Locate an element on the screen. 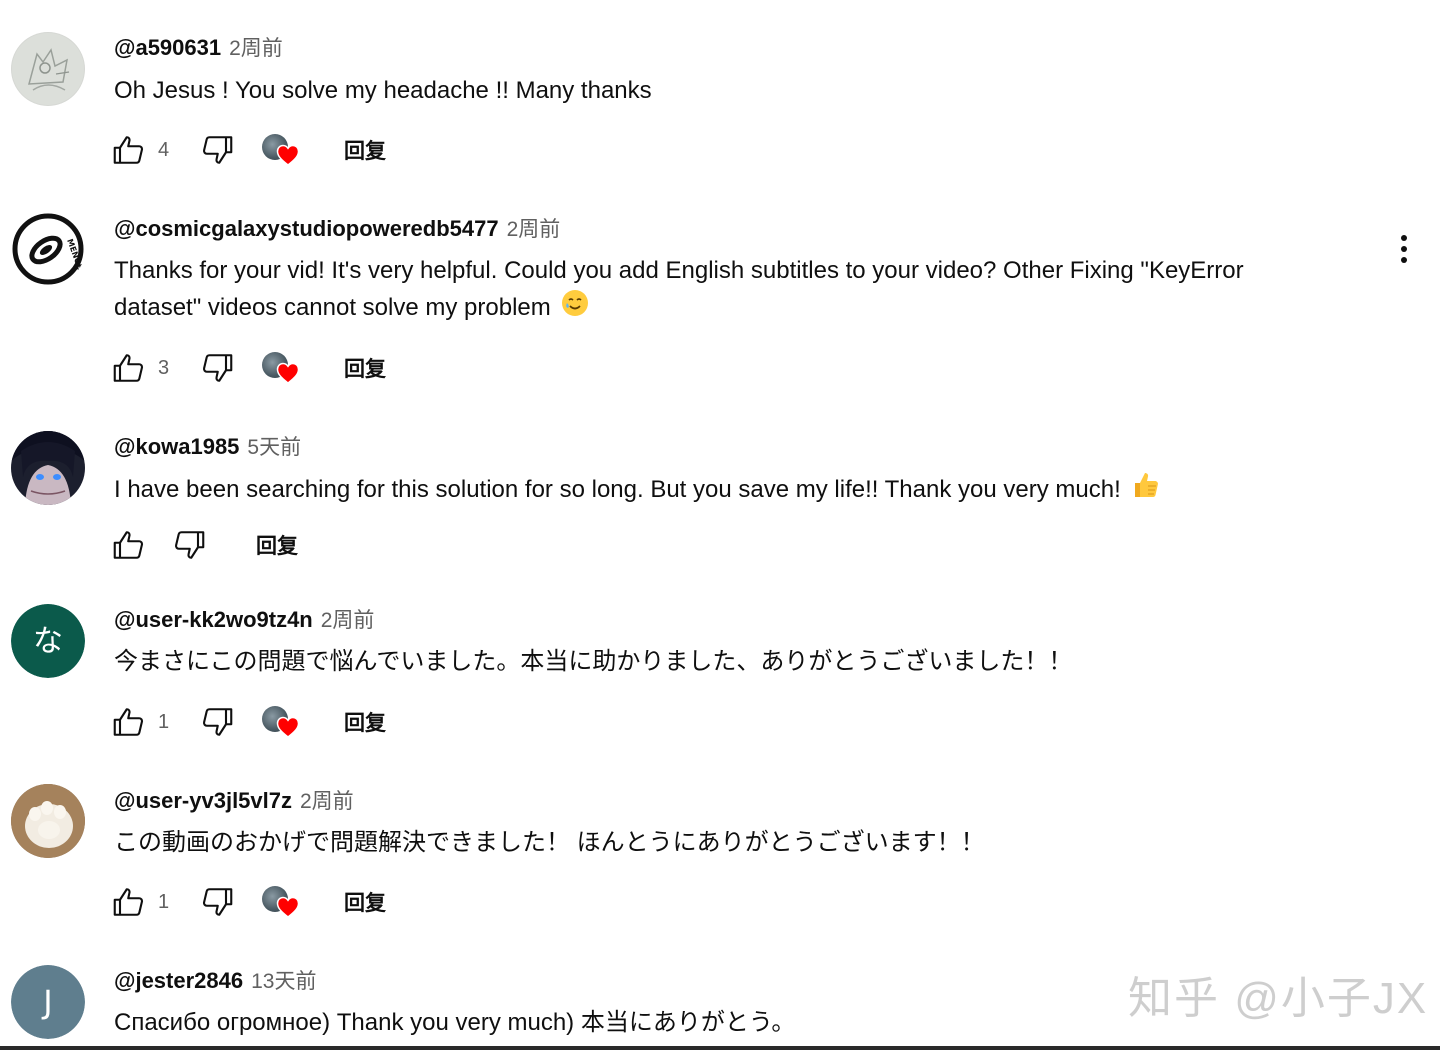 This screenshot has height=1050, width=1440. sketch-avatar-icon is located at coordinates (48, 69).